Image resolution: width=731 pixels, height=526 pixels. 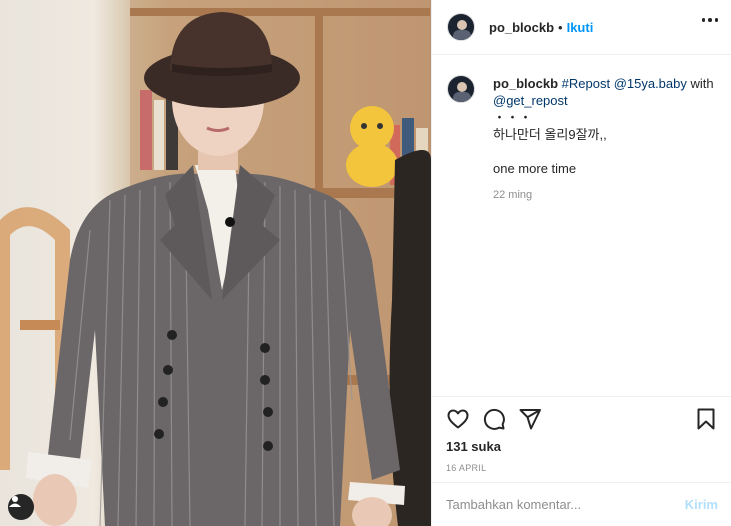 What do you see at coordinates (535, 168) in the screenshot?
I see `caption-english-line: one more time` at bounding box center [535, 168].